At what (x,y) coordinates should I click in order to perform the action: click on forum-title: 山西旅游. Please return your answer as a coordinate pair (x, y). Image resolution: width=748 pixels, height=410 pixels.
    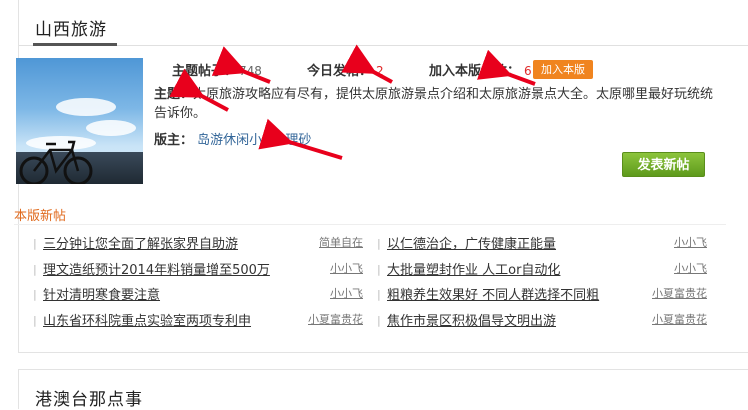
    Looking at the image, I should click on (71, 27).